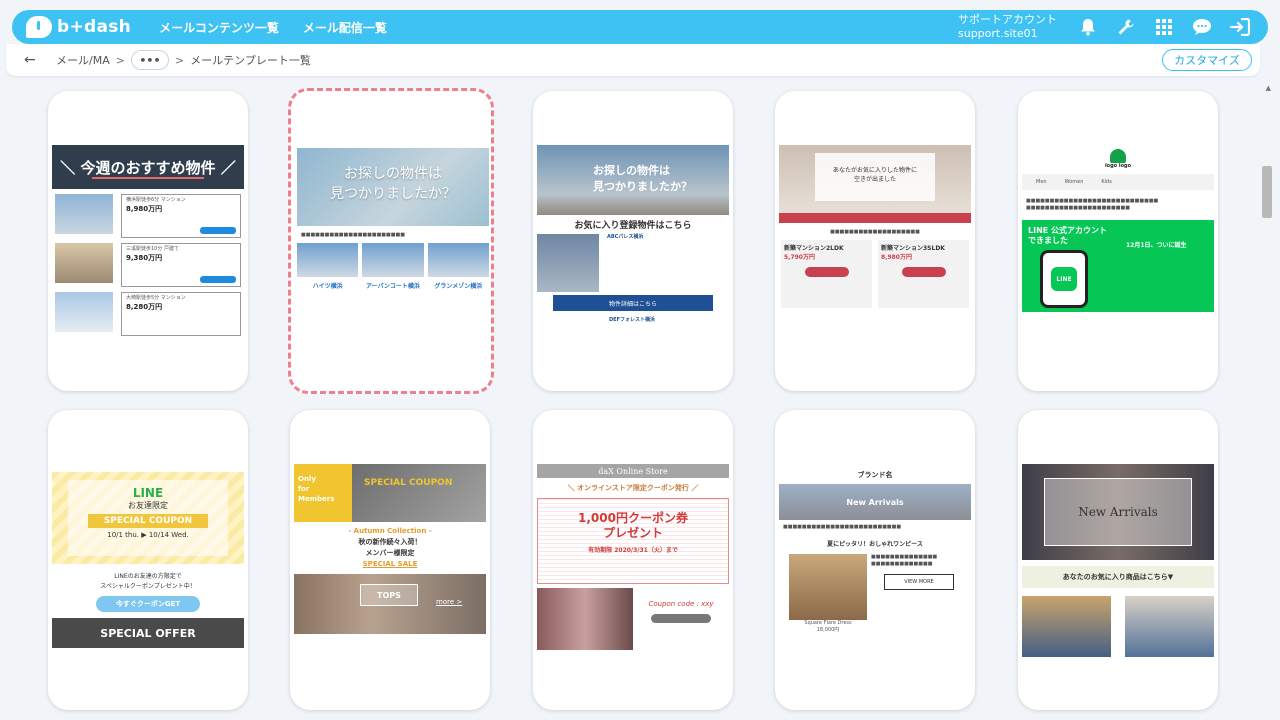  I want to click on thumb-title: 夏にピッタリ！おしゃれワンピース, so click(875, 544).